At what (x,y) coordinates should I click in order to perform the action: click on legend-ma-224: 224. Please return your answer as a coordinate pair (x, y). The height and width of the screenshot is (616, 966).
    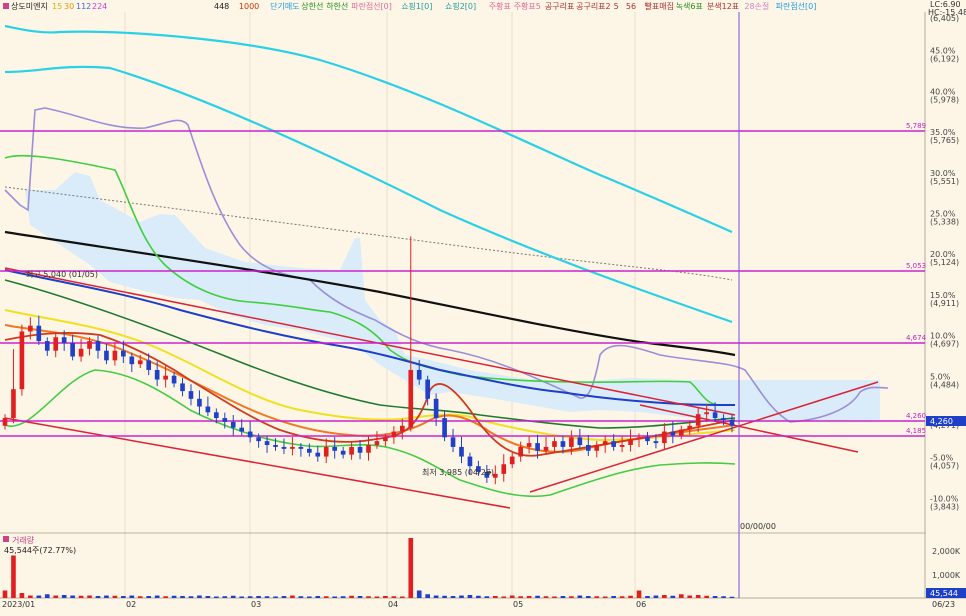
    Looking at the image, I should click on (99, 6).